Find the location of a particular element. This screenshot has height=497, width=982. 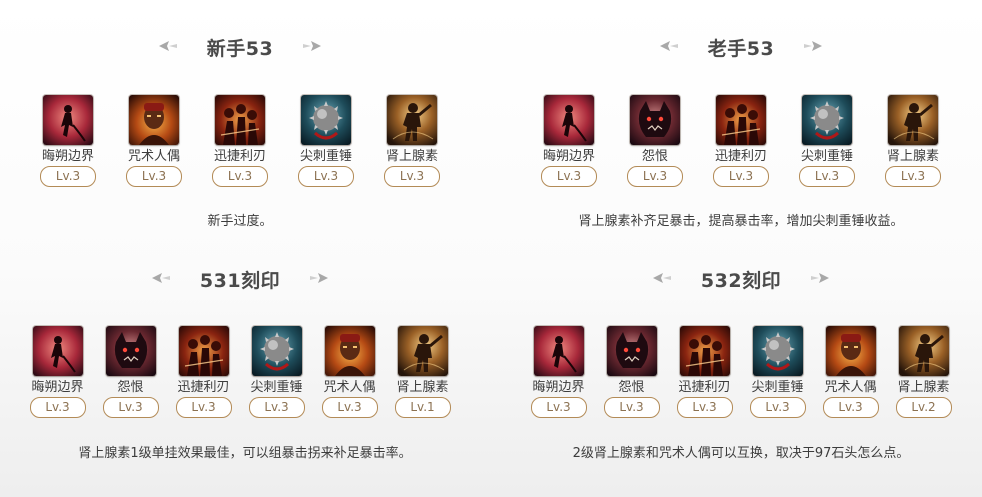

build-title: 531刻印 is located at coordinates (240, 281).